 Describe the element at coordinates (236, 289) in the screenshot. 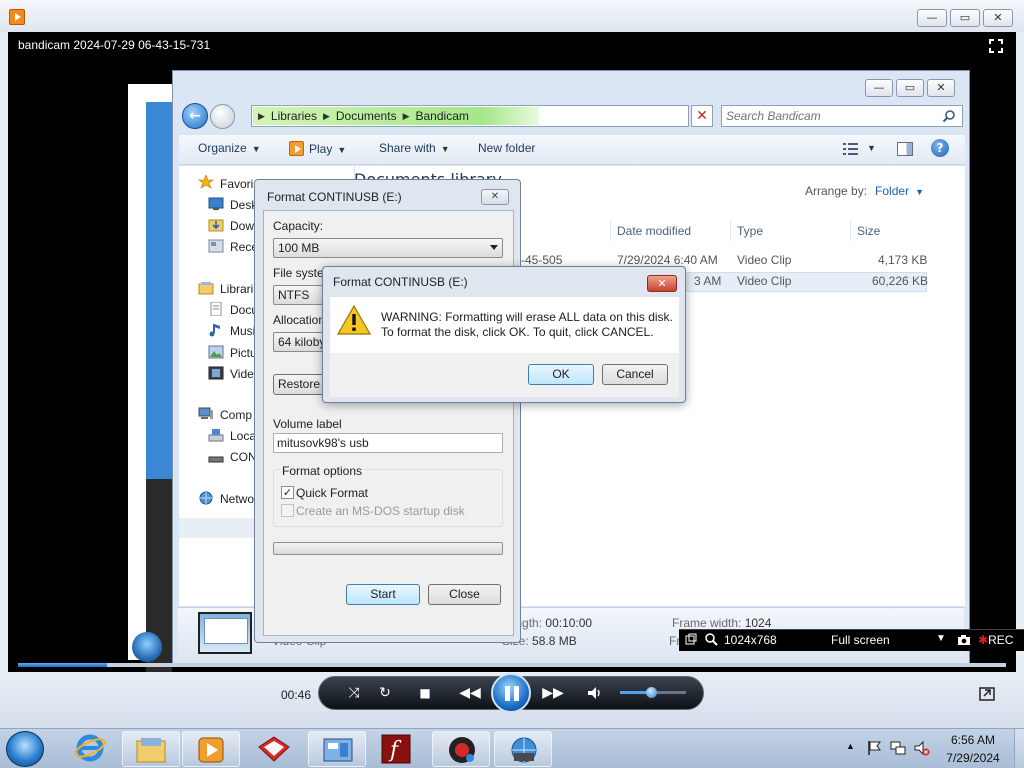

I see `nav-libraries: Librari` at that location.